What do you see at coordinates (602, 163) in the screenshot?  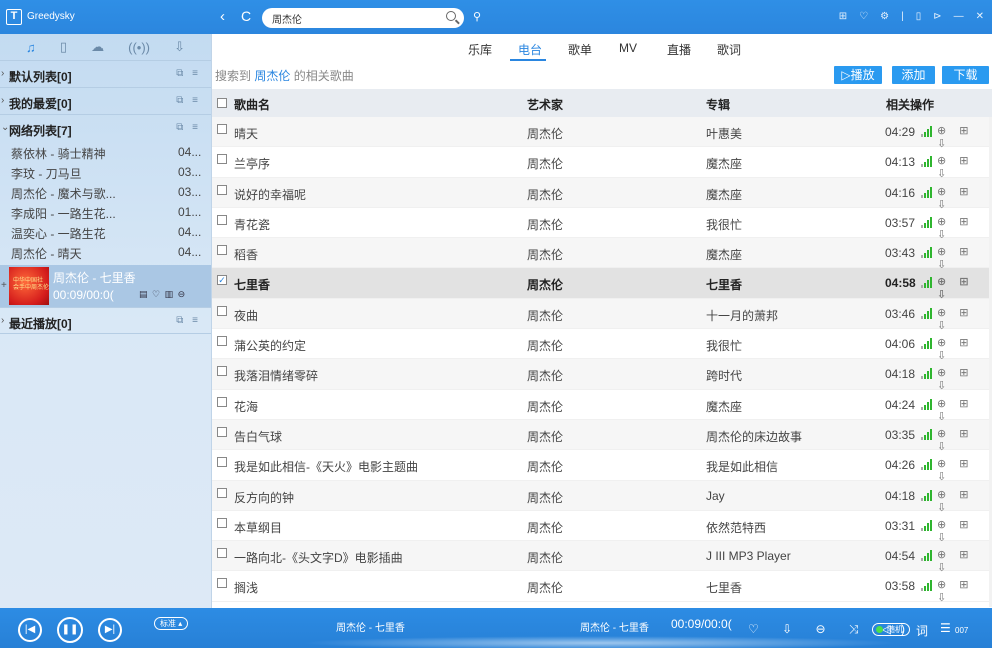 I see `table-row: 兰亭序 周杰伦 魔杰座 04:13 ⊕ ⊞ ⇩` at bounding box center [602, 163].